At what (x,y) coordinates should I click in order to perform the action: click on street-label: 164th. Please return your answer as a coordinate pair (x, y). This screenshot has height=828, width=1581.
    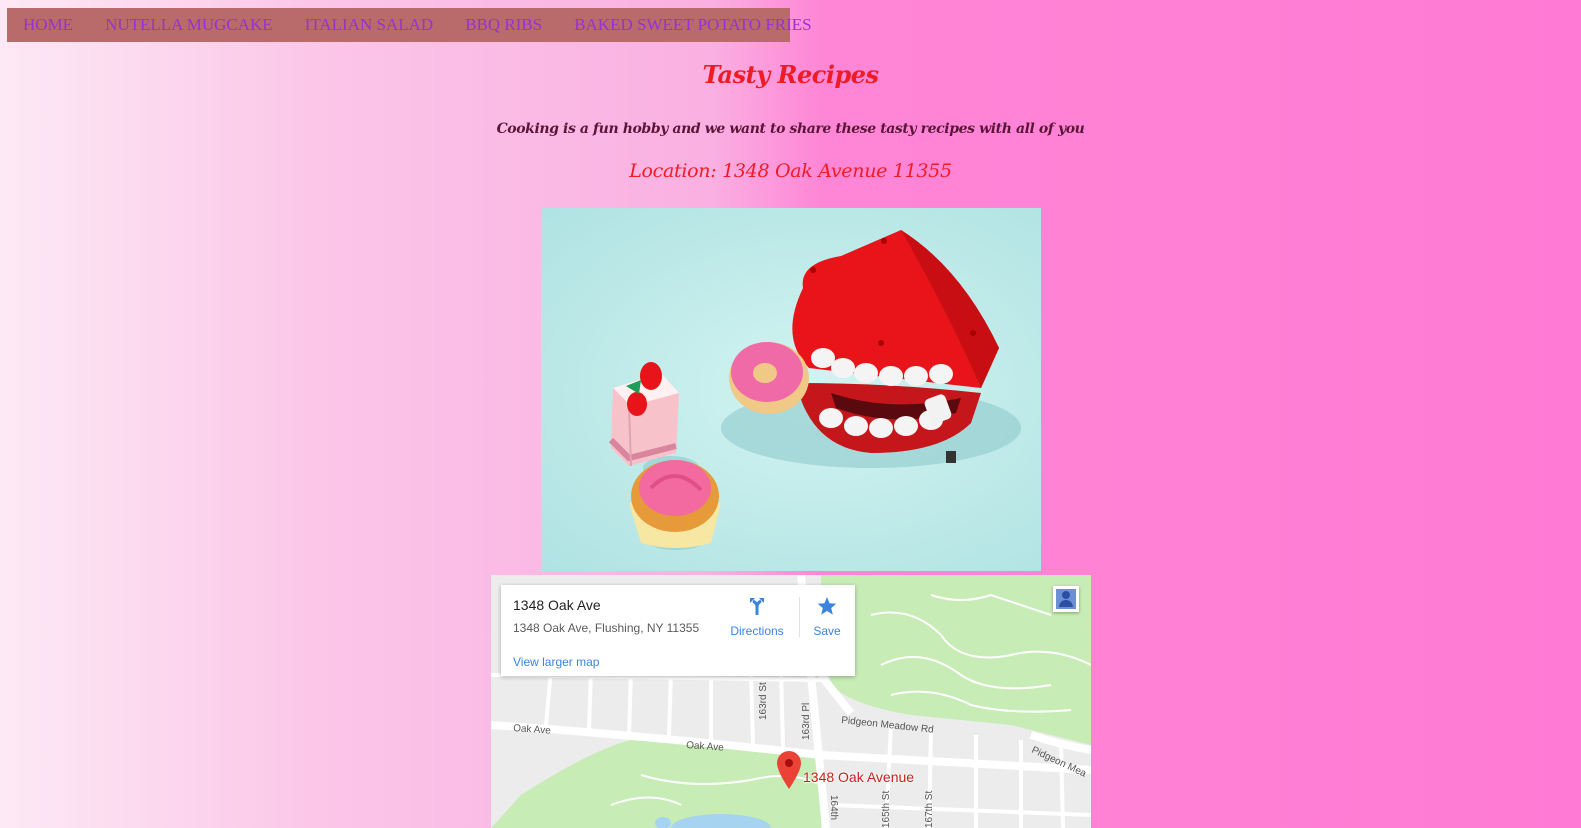
    Looking at the image, I should click on (833, 807).